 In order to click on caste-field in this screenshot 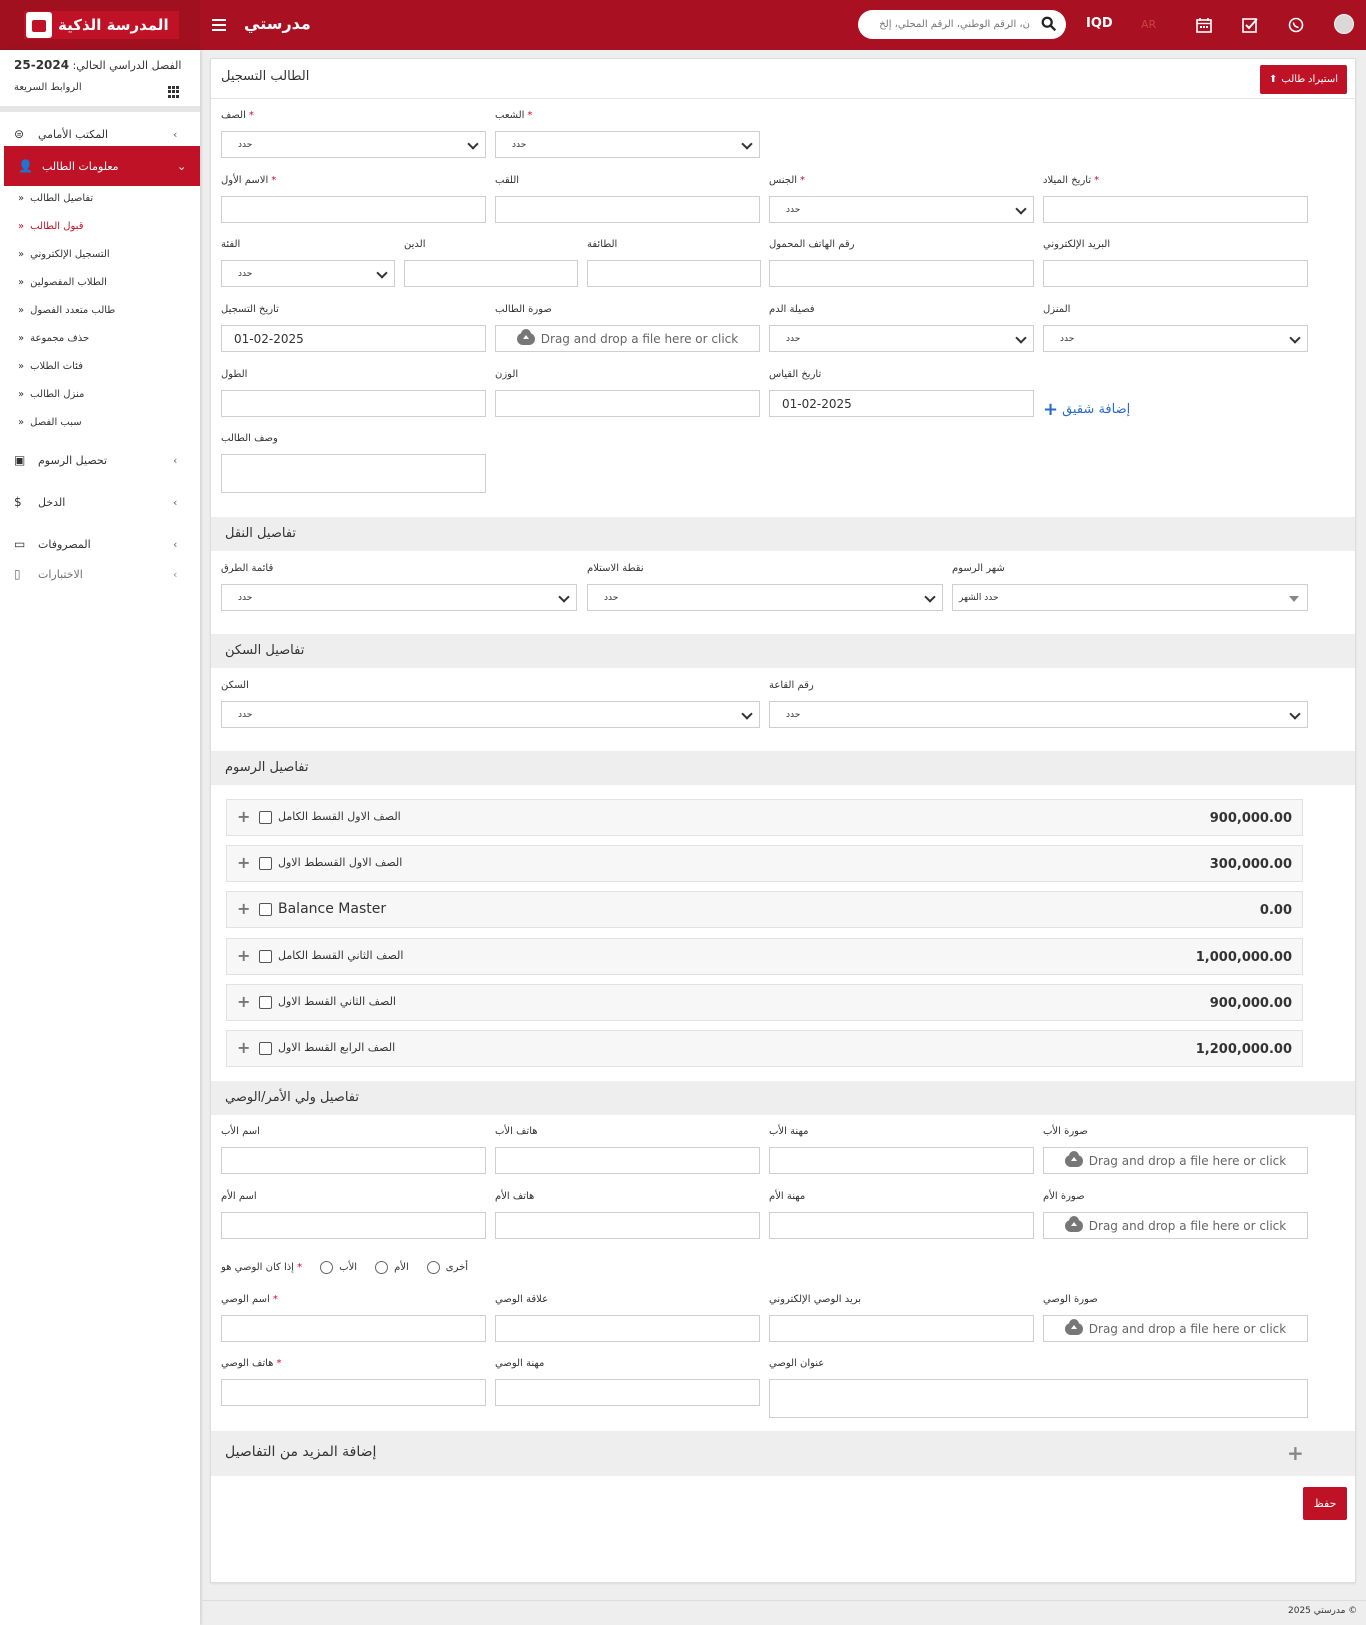, I will do `click(674, 273)`.